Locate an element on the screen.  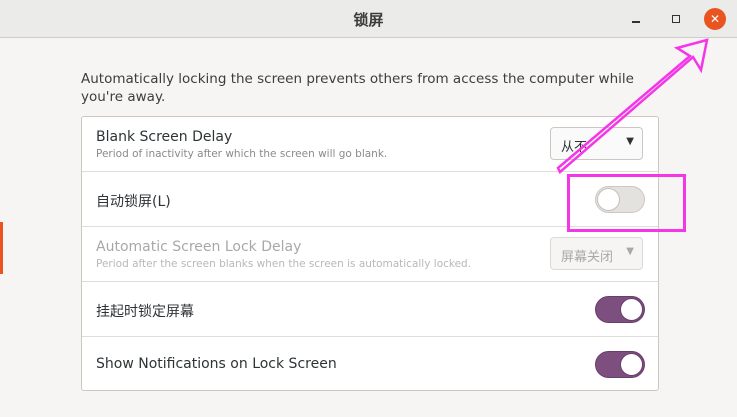
annotation-arrow is located at coordinates (632, 106).